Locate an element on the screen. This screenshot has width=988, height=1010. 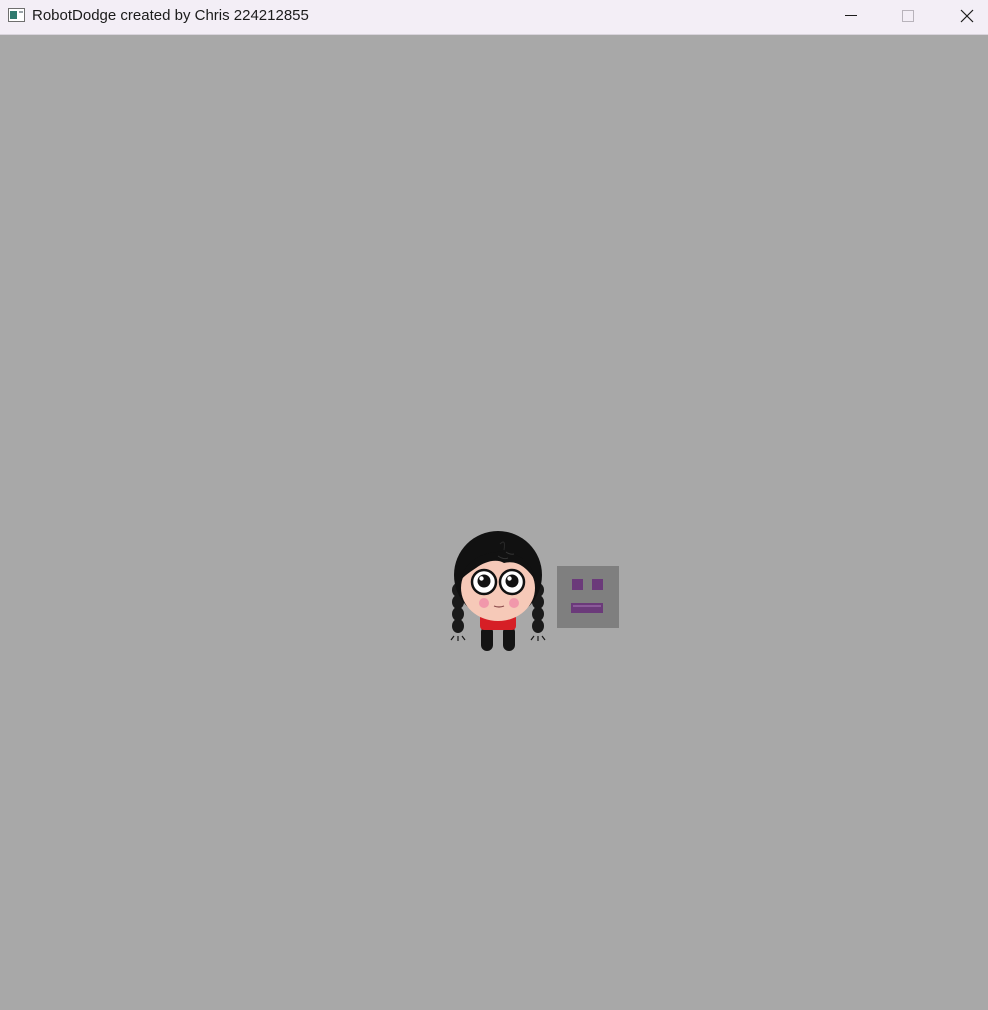
title-bar: RobotDodge created by Chris 224212855 is located at coordinates (494, 17).